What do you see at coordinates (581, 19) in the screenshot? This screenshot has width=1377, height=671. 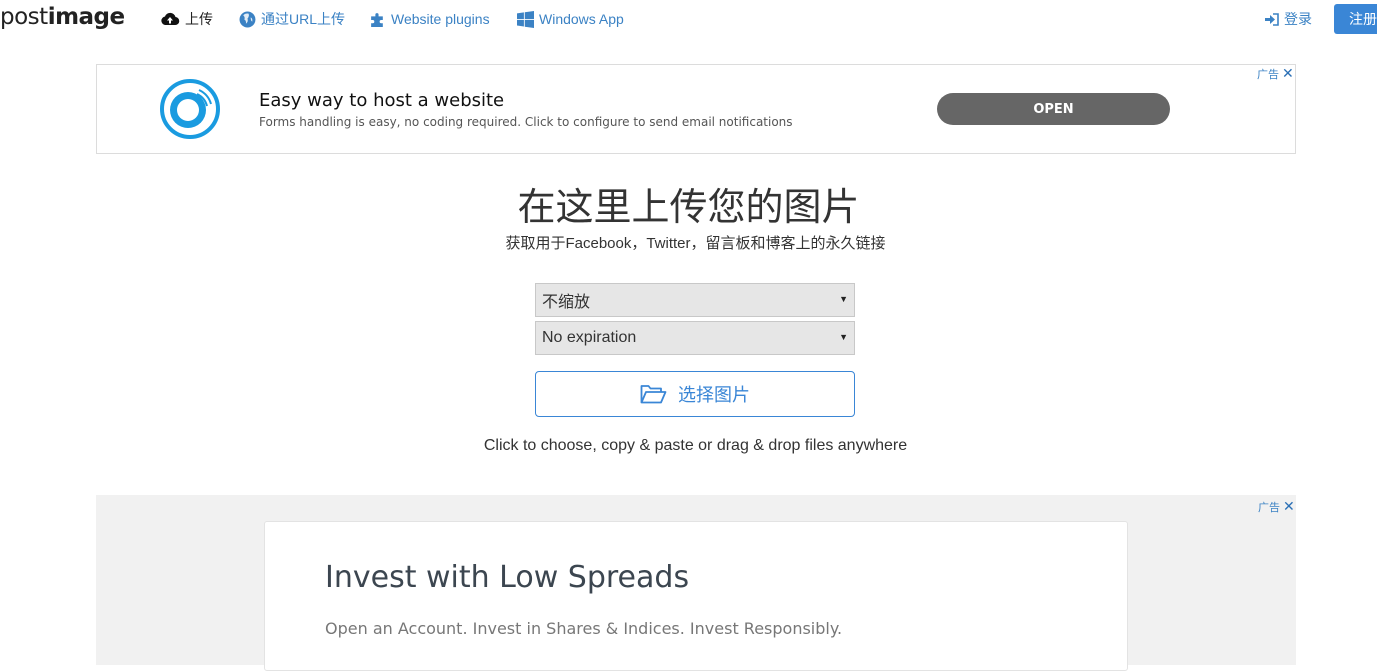 I see `nav-windows-app-label: Windows App` at bounding box center [581, 19].